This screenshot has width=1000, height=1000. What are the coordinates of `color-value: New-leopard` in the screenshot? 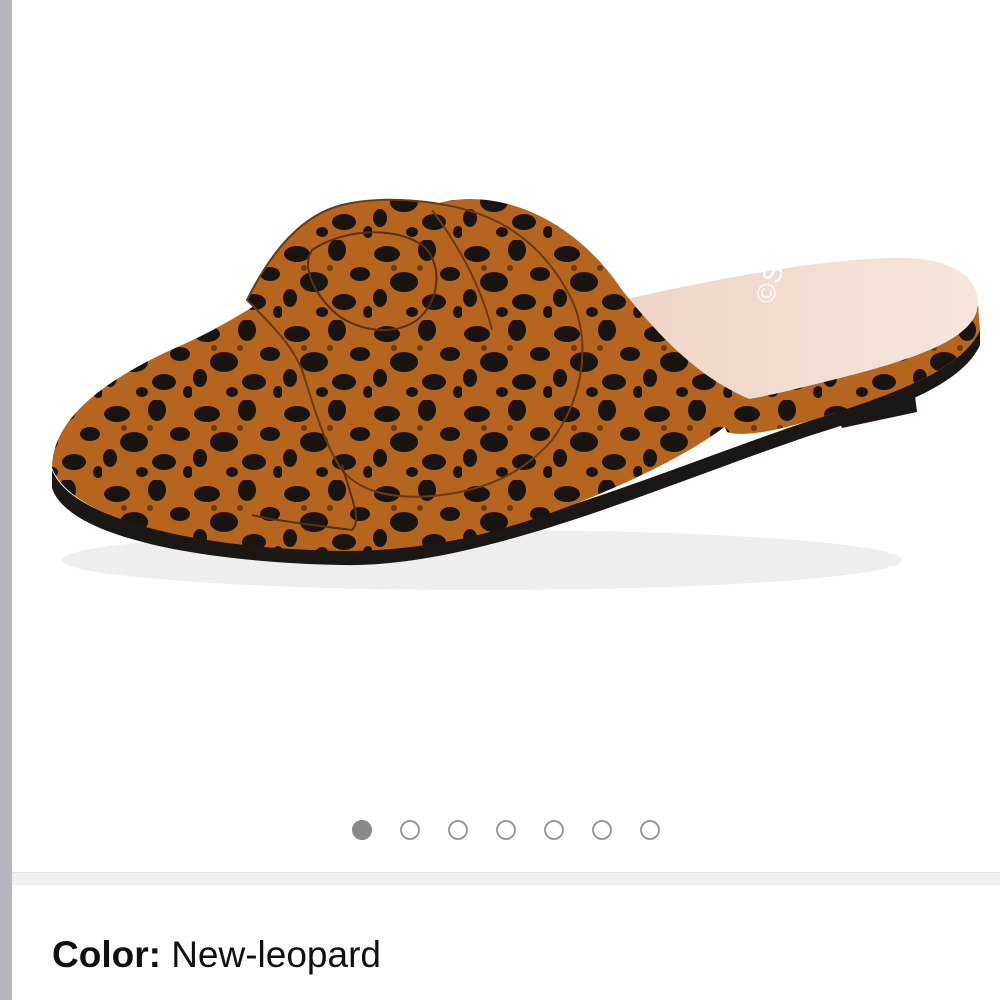 It's located at (276, 954).